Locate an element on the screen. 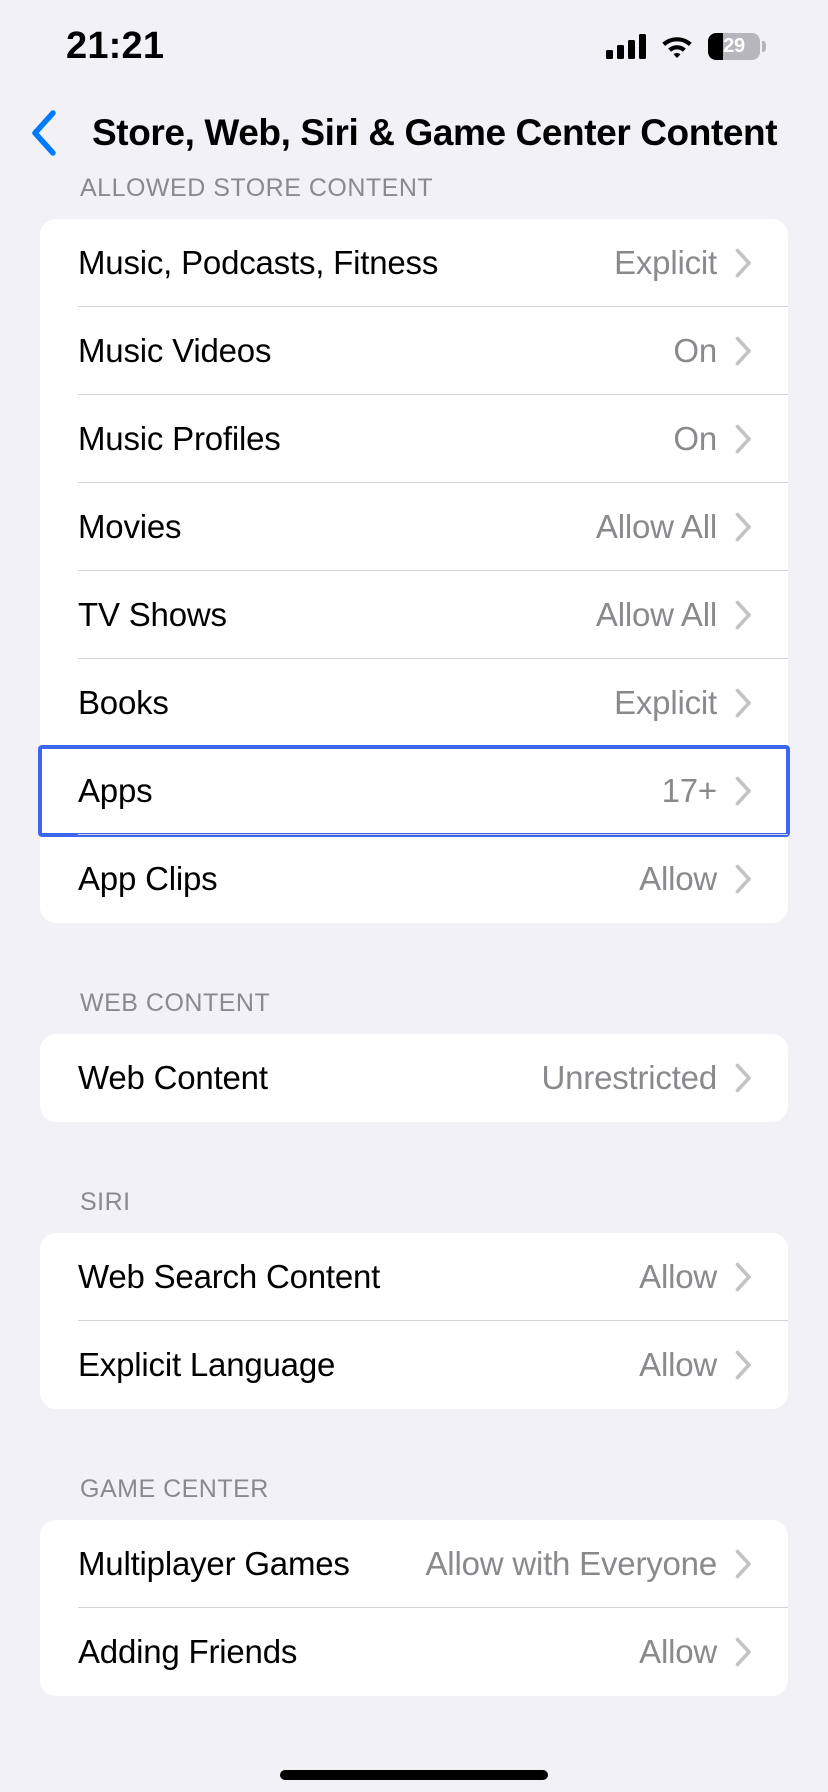 This screenshot has width=828, height=1792. settings-row-label: Books is located at coordinates (123, 702).